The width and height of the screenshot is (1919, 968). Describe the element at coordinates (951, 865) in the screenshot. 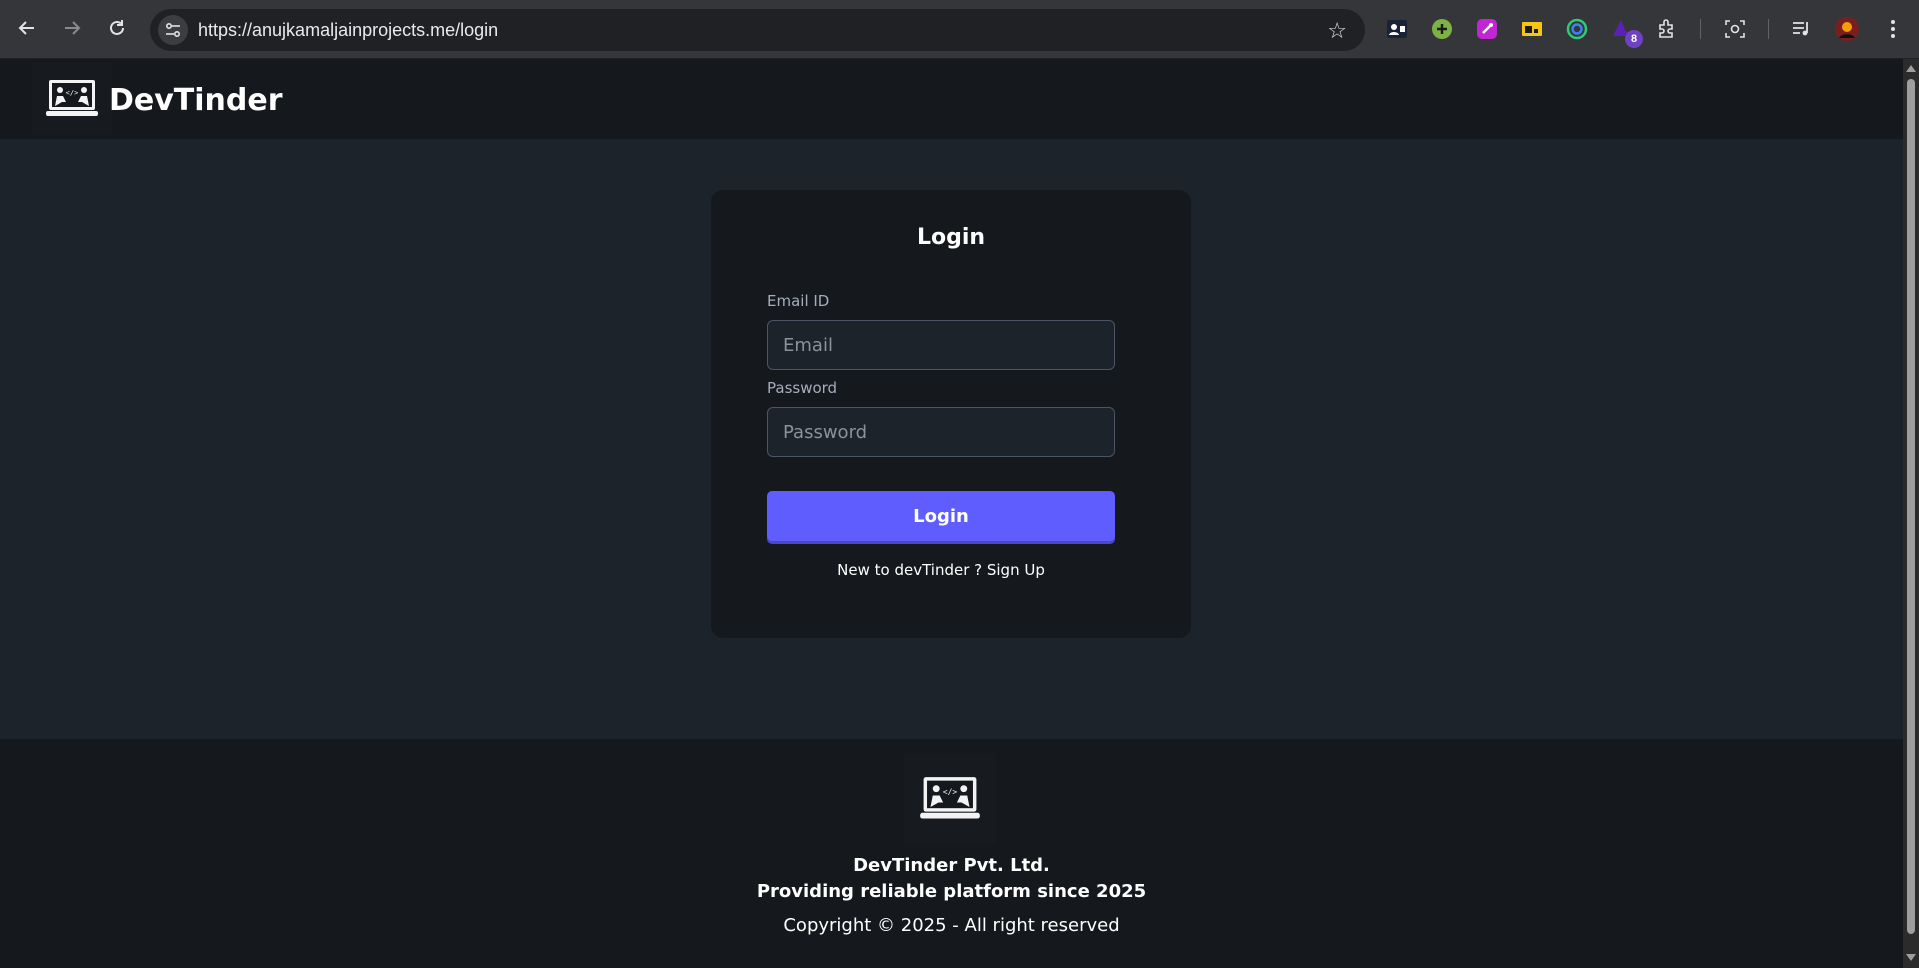

I see `footer-company-name: DevTinder Pvt. Ltd.` at that location.